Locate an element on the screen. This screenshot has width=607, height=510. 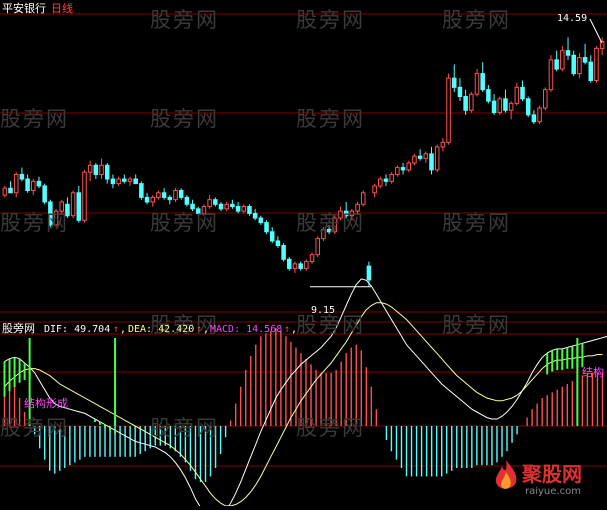
high-marker-line is located at coordinates (596, 31).